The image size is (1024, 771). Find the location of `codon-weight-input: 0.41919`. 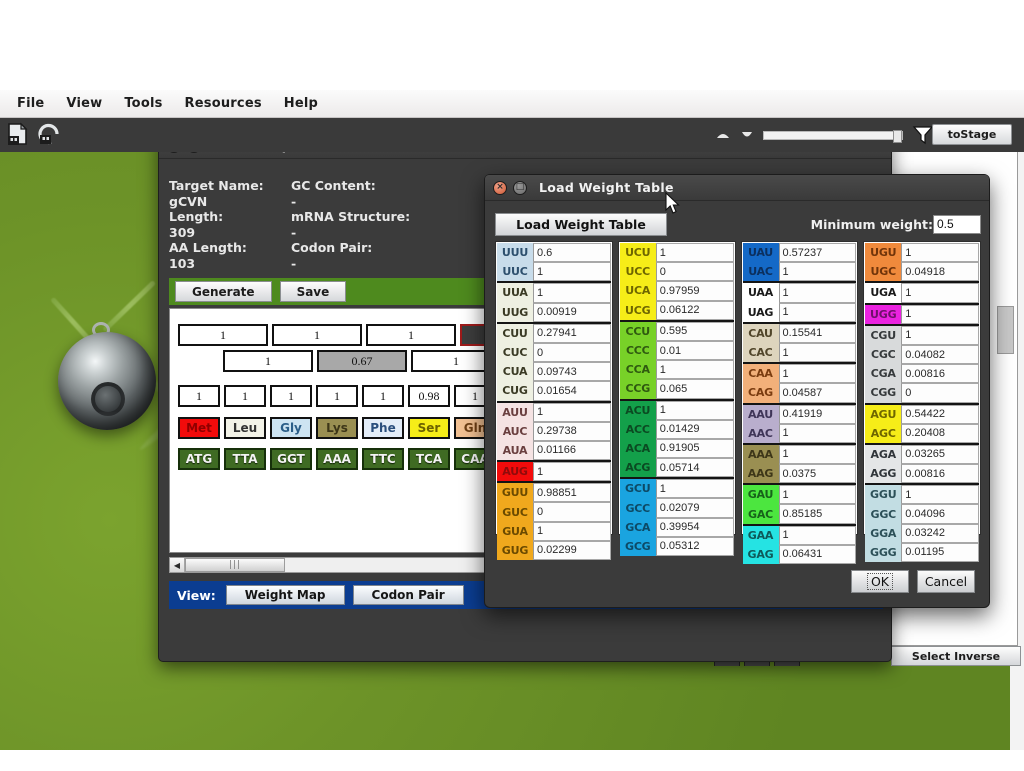

codon-weight-input: 0.41919 is located at coordinates (817, 414).